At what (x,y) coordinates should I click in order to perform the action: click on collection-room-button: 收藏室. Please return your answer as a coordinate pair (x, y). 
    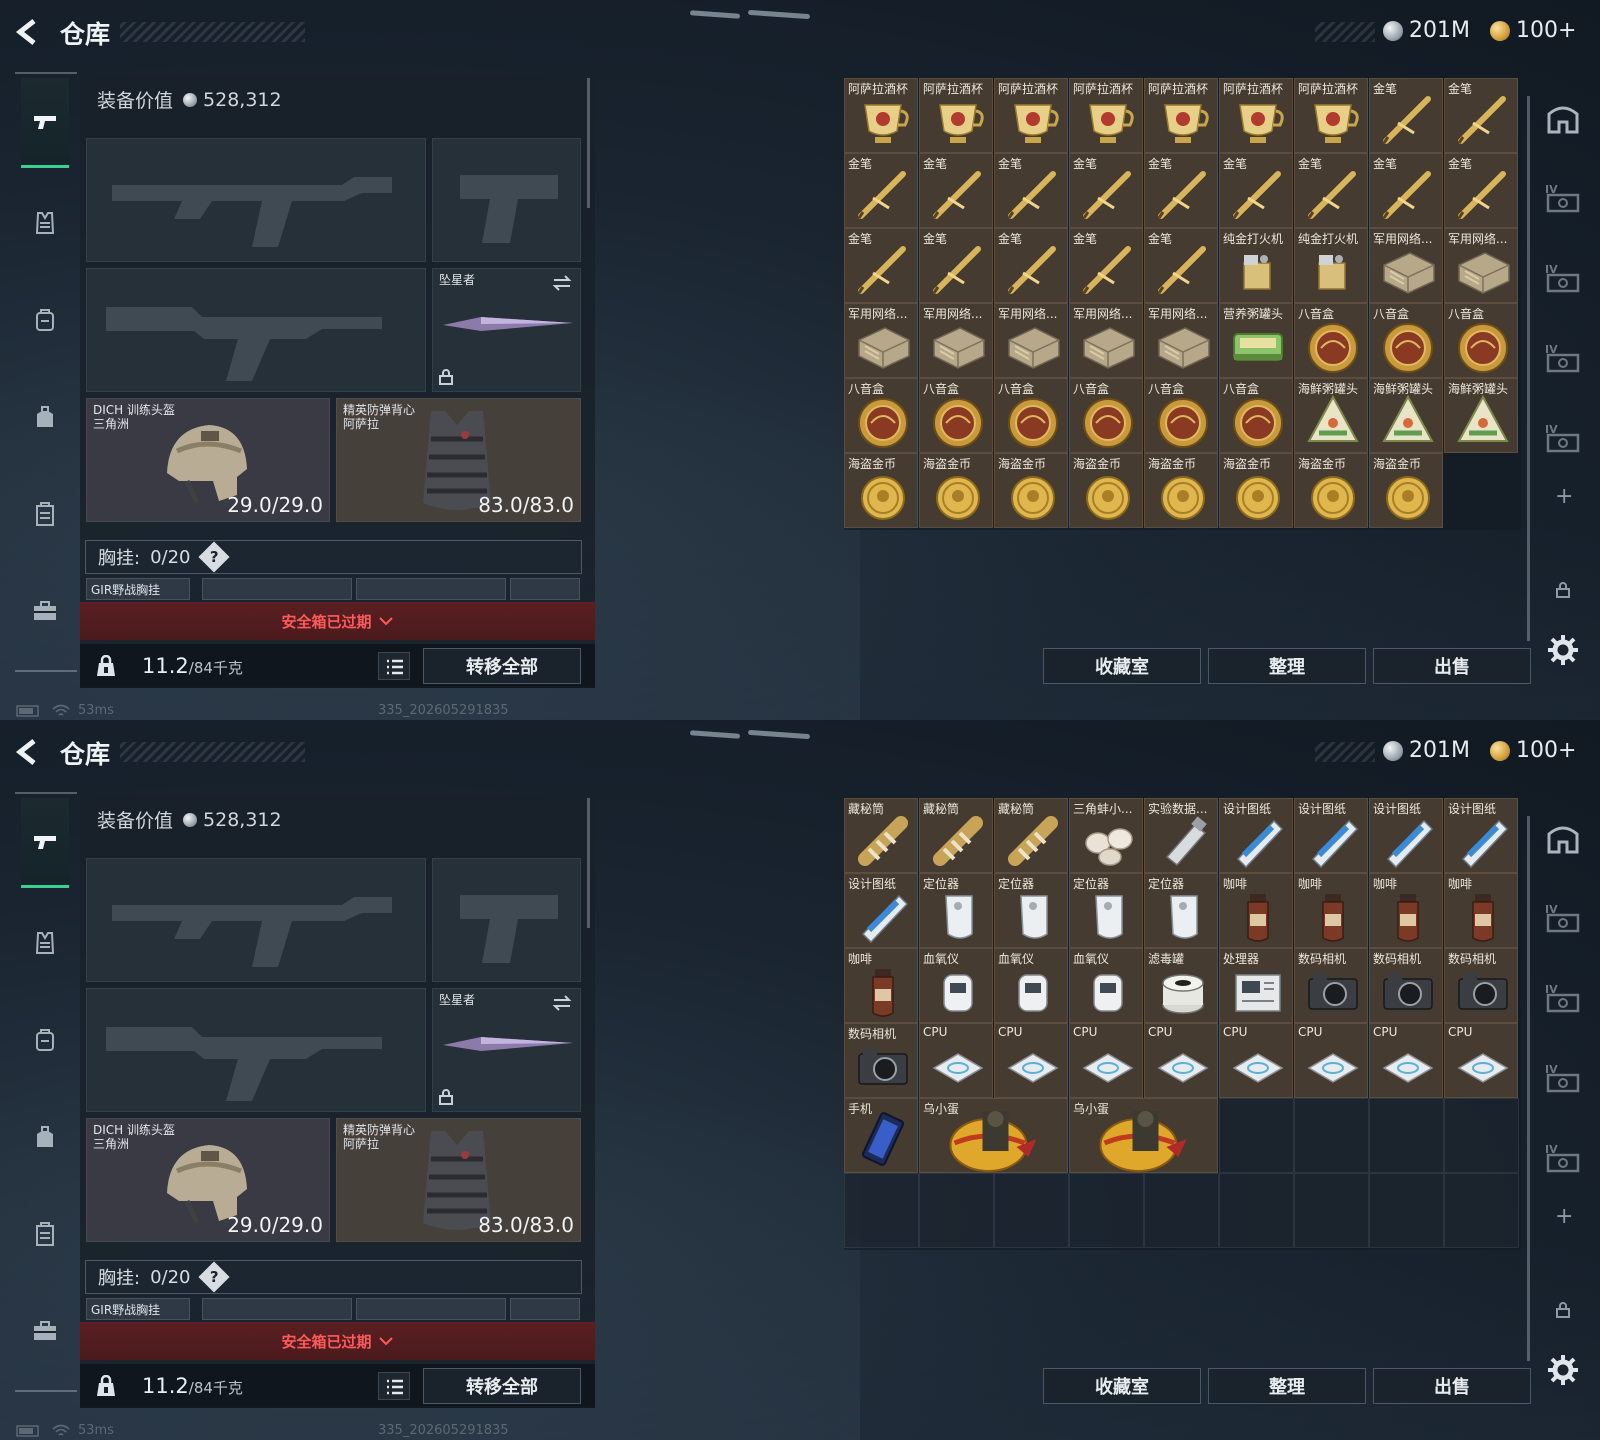
    Looking at the image, I should click on (1122, 1386).